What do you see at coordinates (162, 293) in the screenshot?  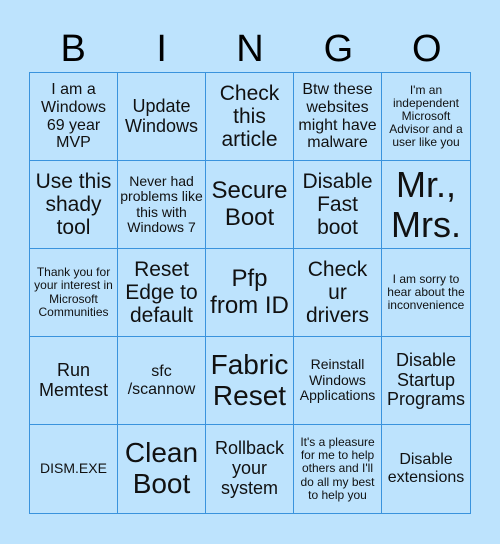 I see `bingo-cell: Reset Edge to default` at bounding box center [162, 293].